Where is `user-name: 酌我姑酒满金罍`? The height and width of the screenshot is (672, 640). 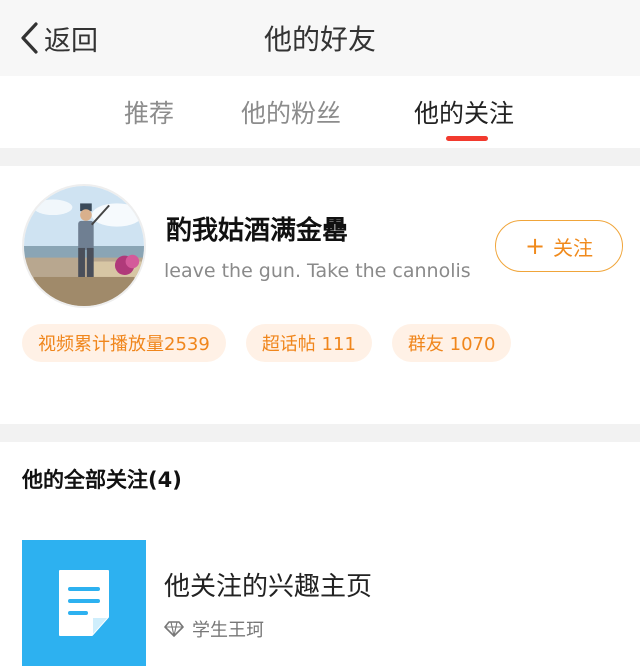 user-name: 酌我姑酒满金罍 is located at coordinates (257, 231).